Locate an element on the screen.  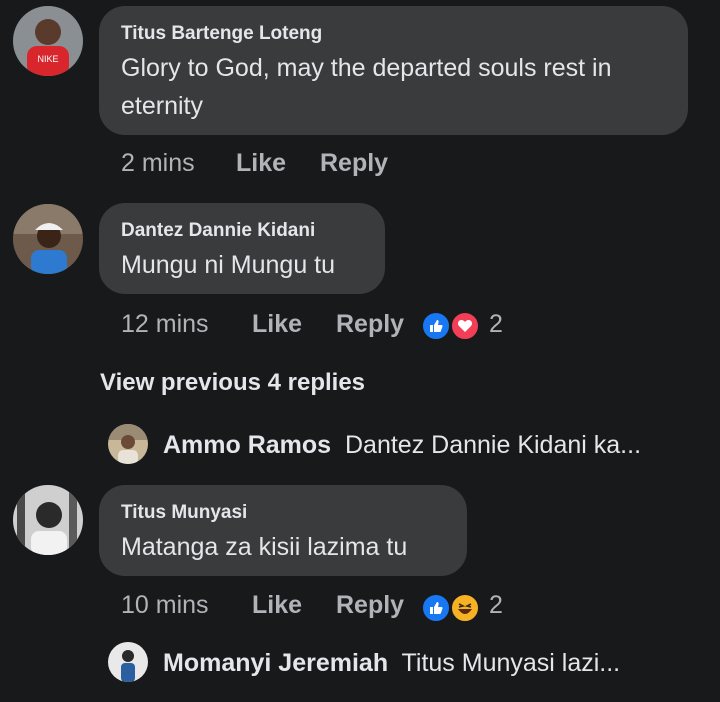
comment-time: 2 mins is located at coordinates (158, 163).